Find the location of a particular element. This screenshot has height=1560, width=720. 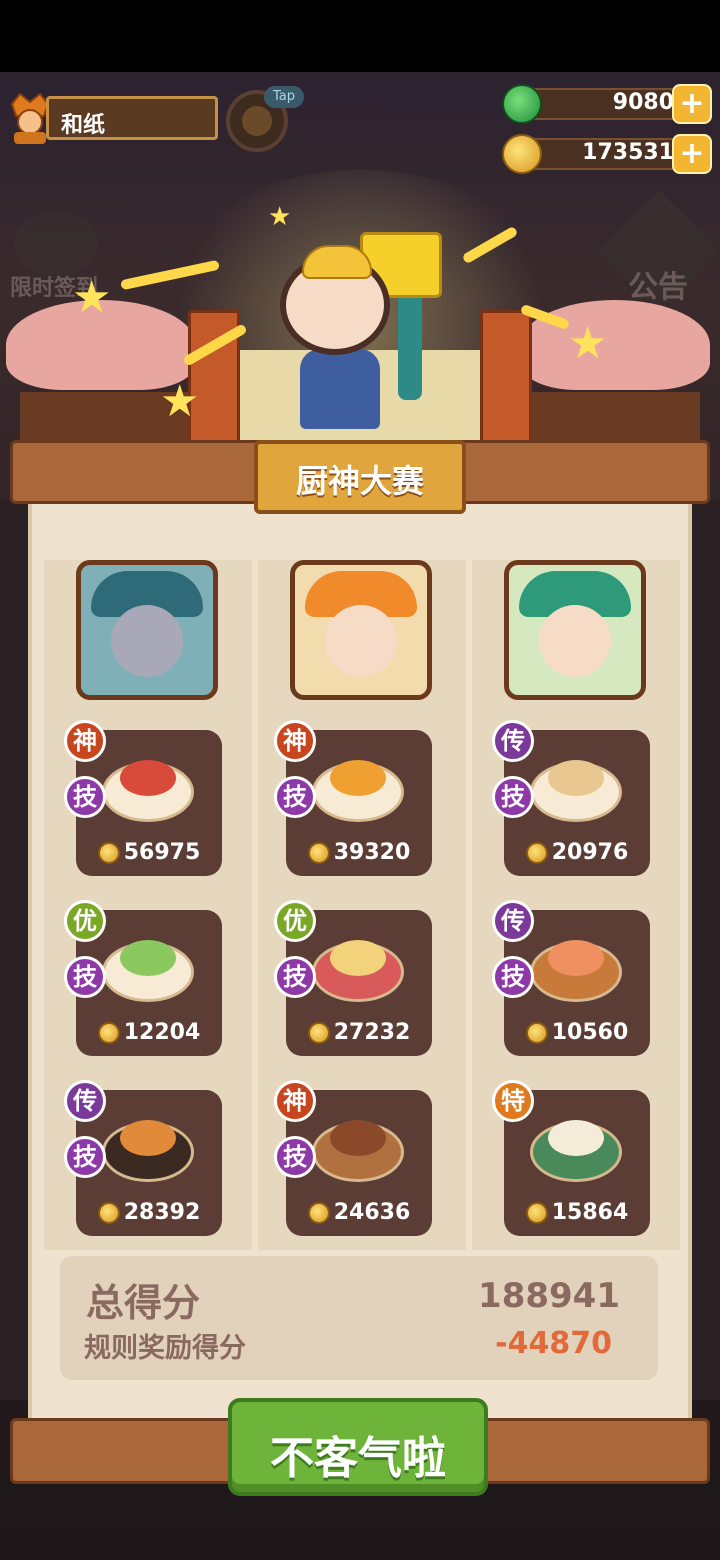

coin-currency: 173531 + is located at coordinates (607, 154).